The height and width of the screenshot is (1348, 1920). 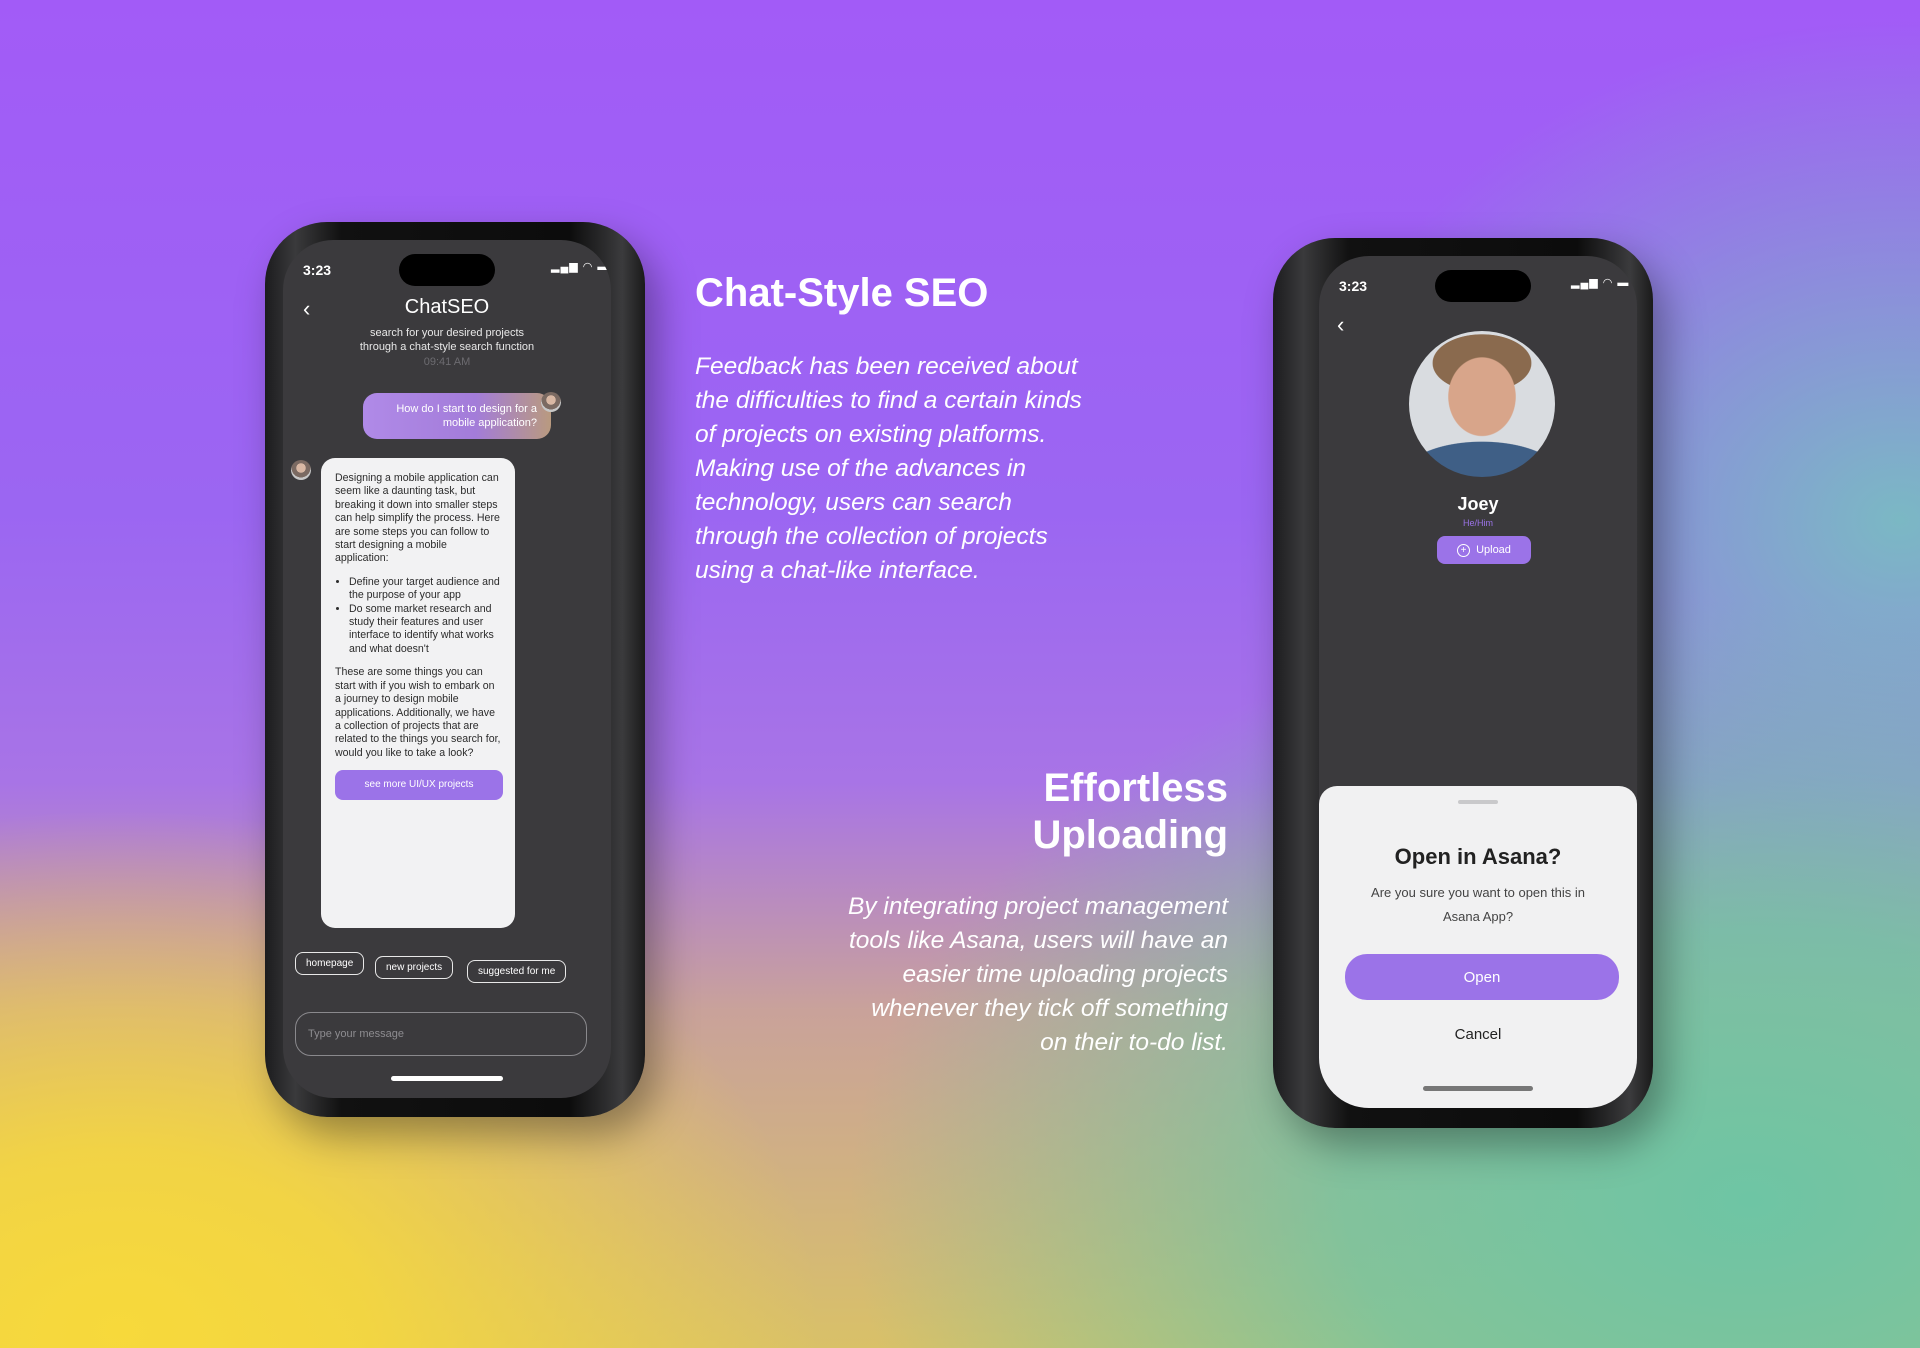 What do you see at coordinates (1478, 916) in the screenshot?
I see `sheet-text-line2: Asana App?` at bounding box center [1478, 916].